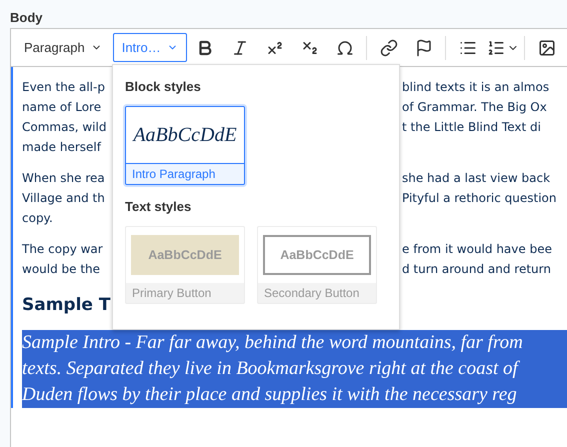  What do you see at coordinates (64, 178) in the screenshot?
I see `paragraph-text: When she rea` at bounding box center [64, 178].